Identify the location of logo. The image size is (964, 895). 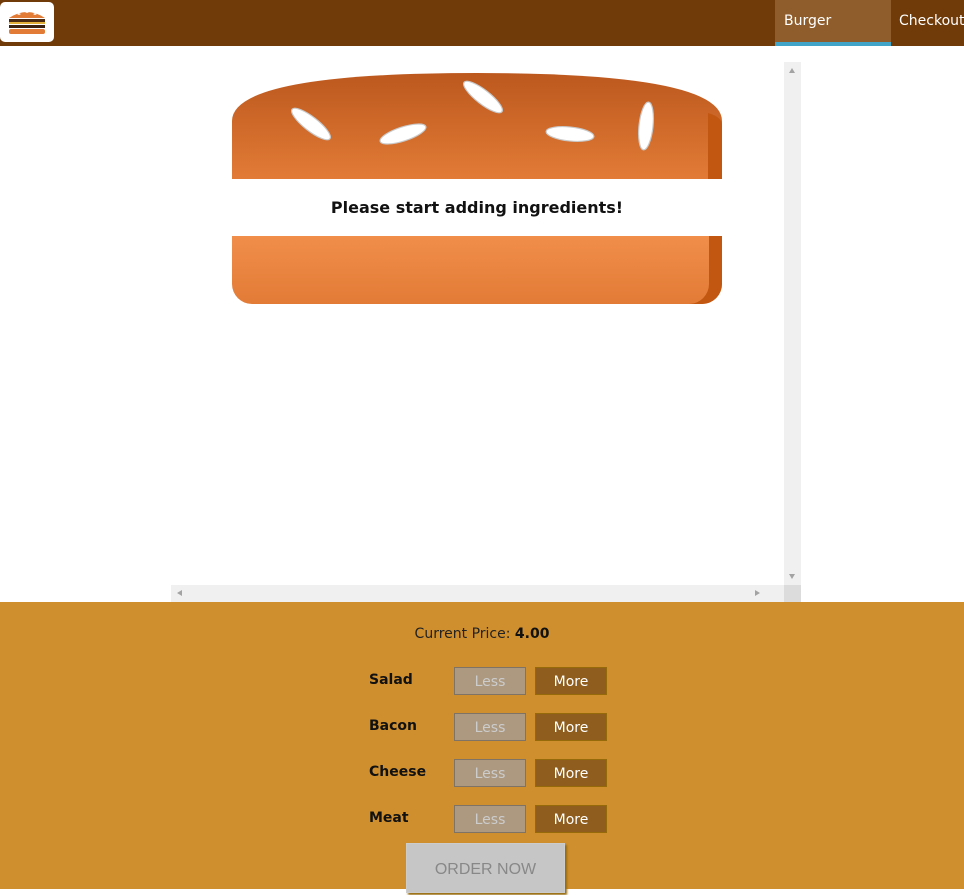
(27, 22).